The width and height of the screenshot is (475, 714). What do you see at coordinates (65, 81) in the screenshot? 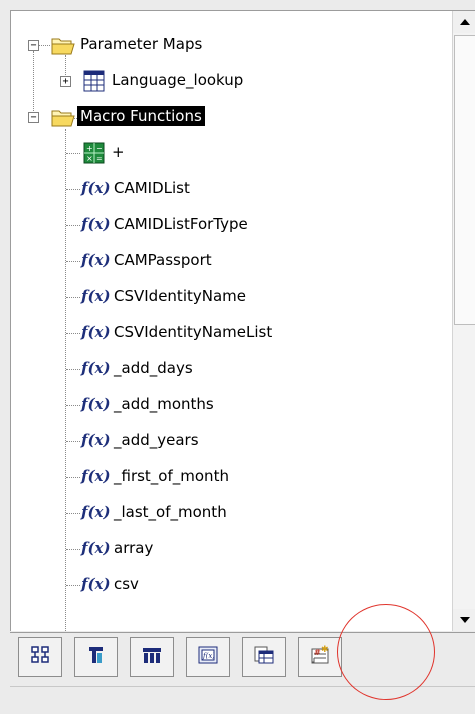
I see `expand-toggle: +` at bounding box center [65, 81].